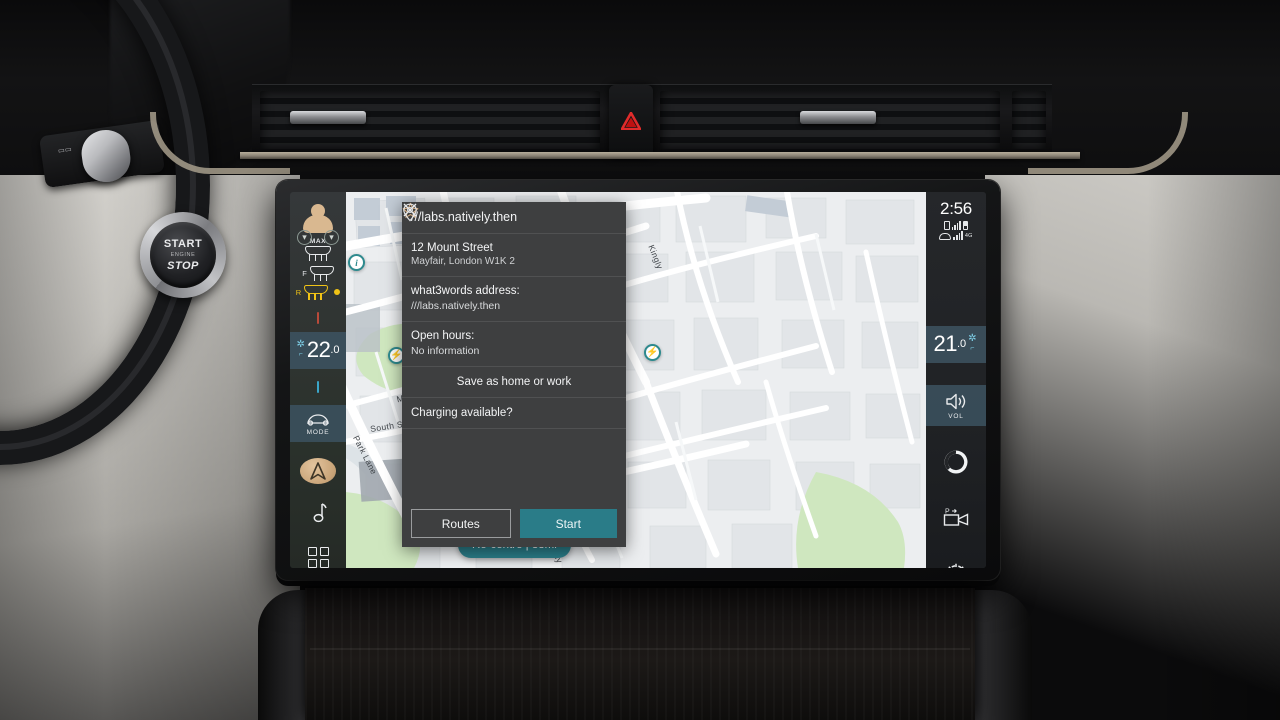  Describe the element at coordinates (331, 237) in the screenshot. I see `seat-temp-up-icon: ▾` at that location.